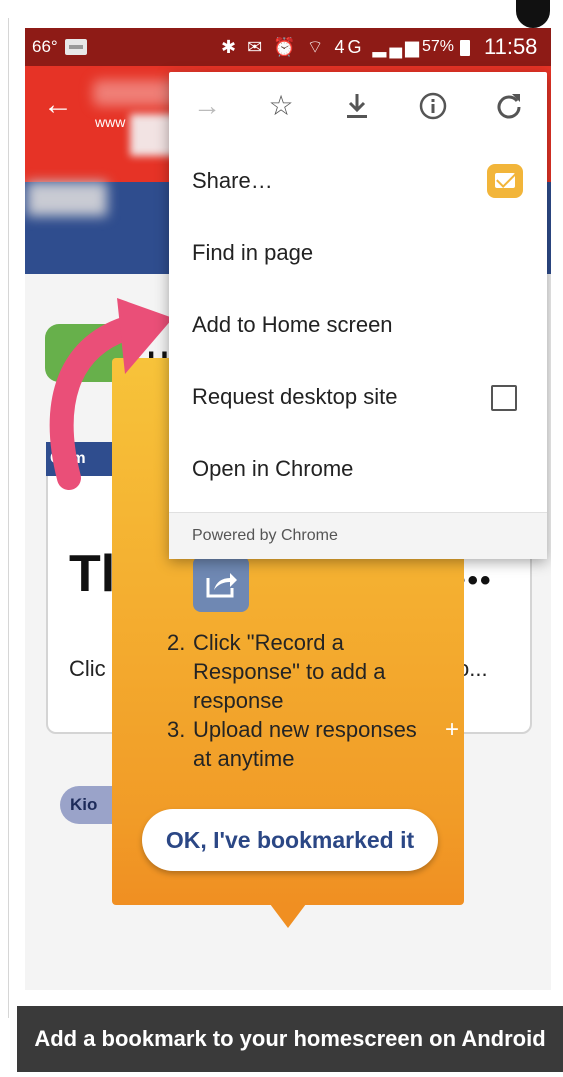 Image resolution: width=563 pixels, height=1077 pixels. What do you see at coordinates (272, 469) in the screenshot?
I see `menu-item-open-in-chrome: Open in Chrome` at bounding box center [272, 469].